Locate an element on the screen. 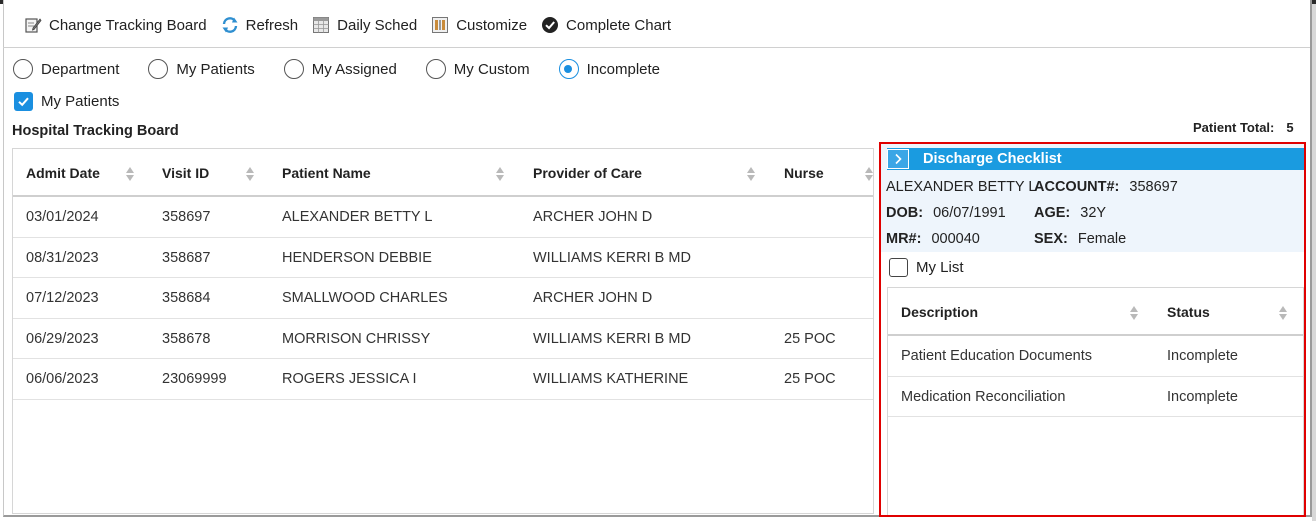  checkbox-checked is located at coordinates (23, 101).